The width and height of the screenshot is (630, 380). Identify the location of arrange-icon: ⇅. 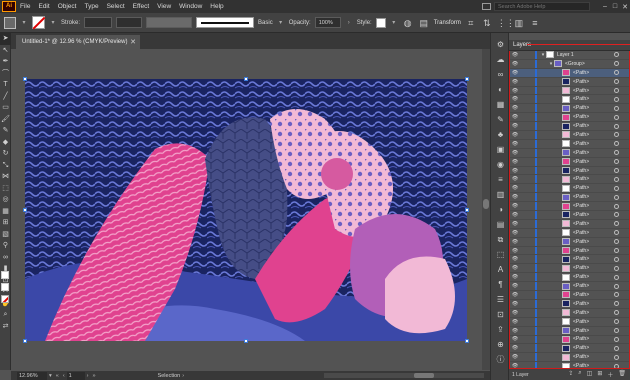
(487, 23).